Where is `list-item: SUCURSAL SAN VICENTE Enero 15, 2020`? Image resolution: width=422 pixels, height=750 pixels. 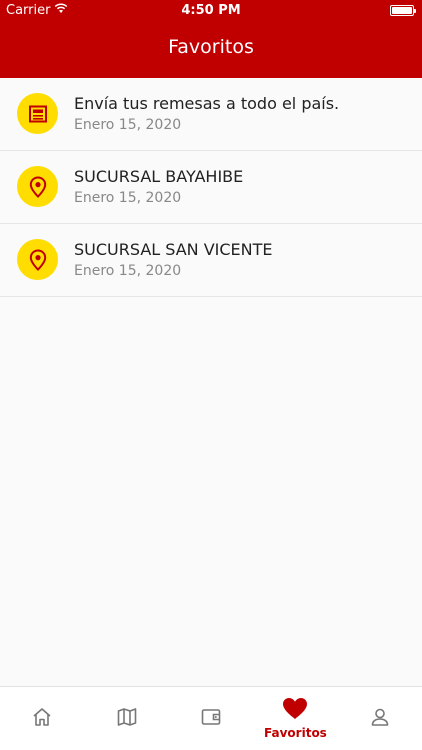
list-item: SUCURSAL SAN VICENTE Enero 15, 2020 is located at coordinates (211, 260).